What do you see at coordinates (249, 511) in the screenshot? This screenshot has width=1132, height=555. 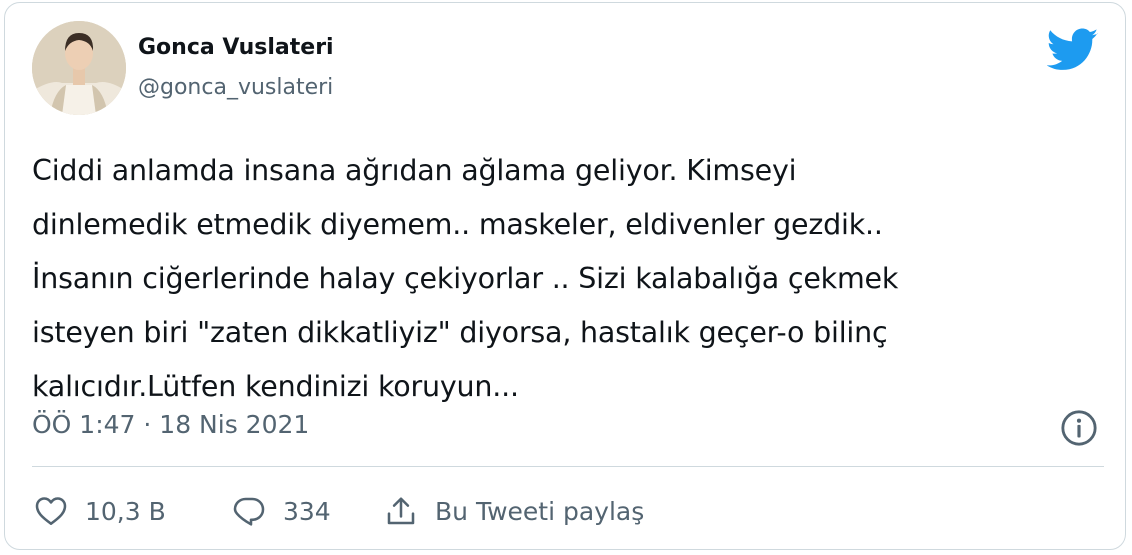 I see `reply-bubble-icon` at bounding box center [249, 511].